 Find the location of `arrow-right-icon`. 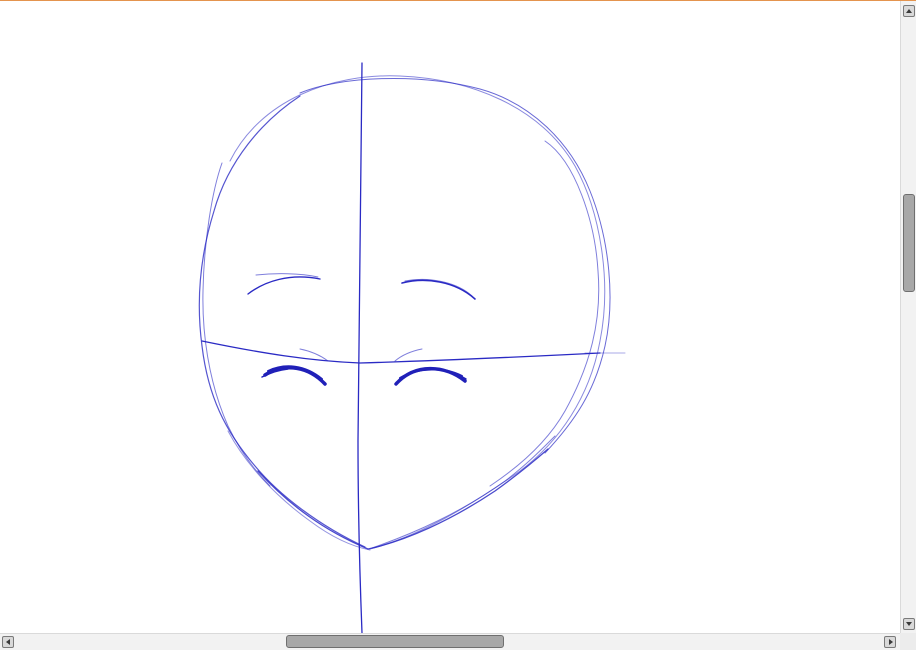

arrow-right-icon is located at coordinates (891, 642).